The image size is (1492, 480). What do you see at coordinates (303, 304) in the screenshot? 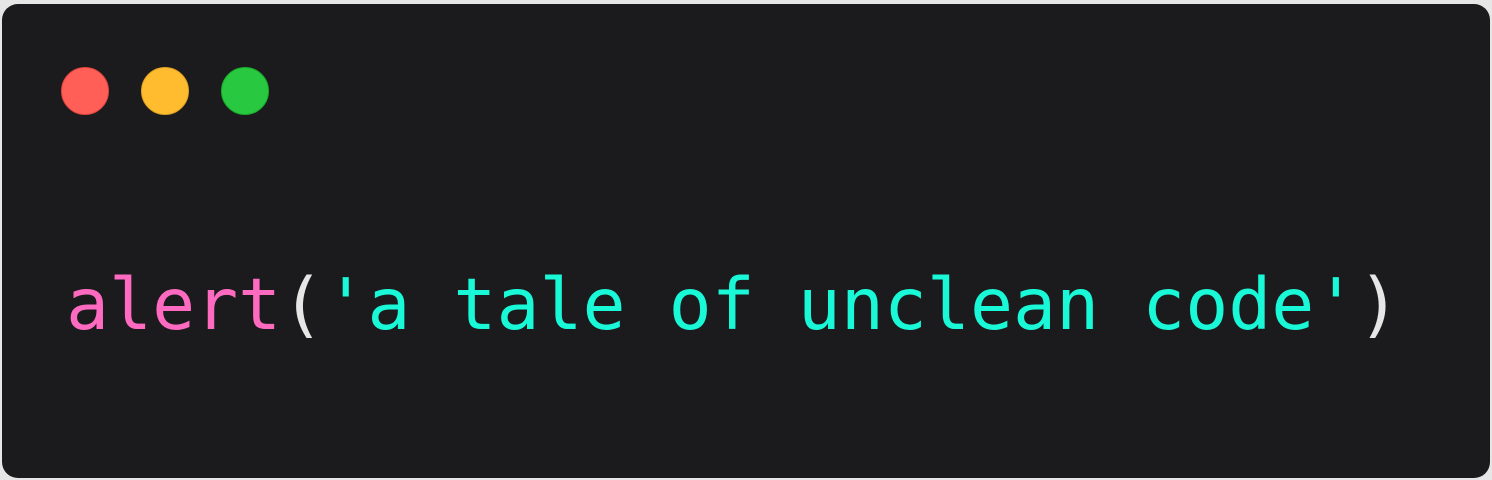
I see `code-open-paren: (` at bounding box center [303, 304].